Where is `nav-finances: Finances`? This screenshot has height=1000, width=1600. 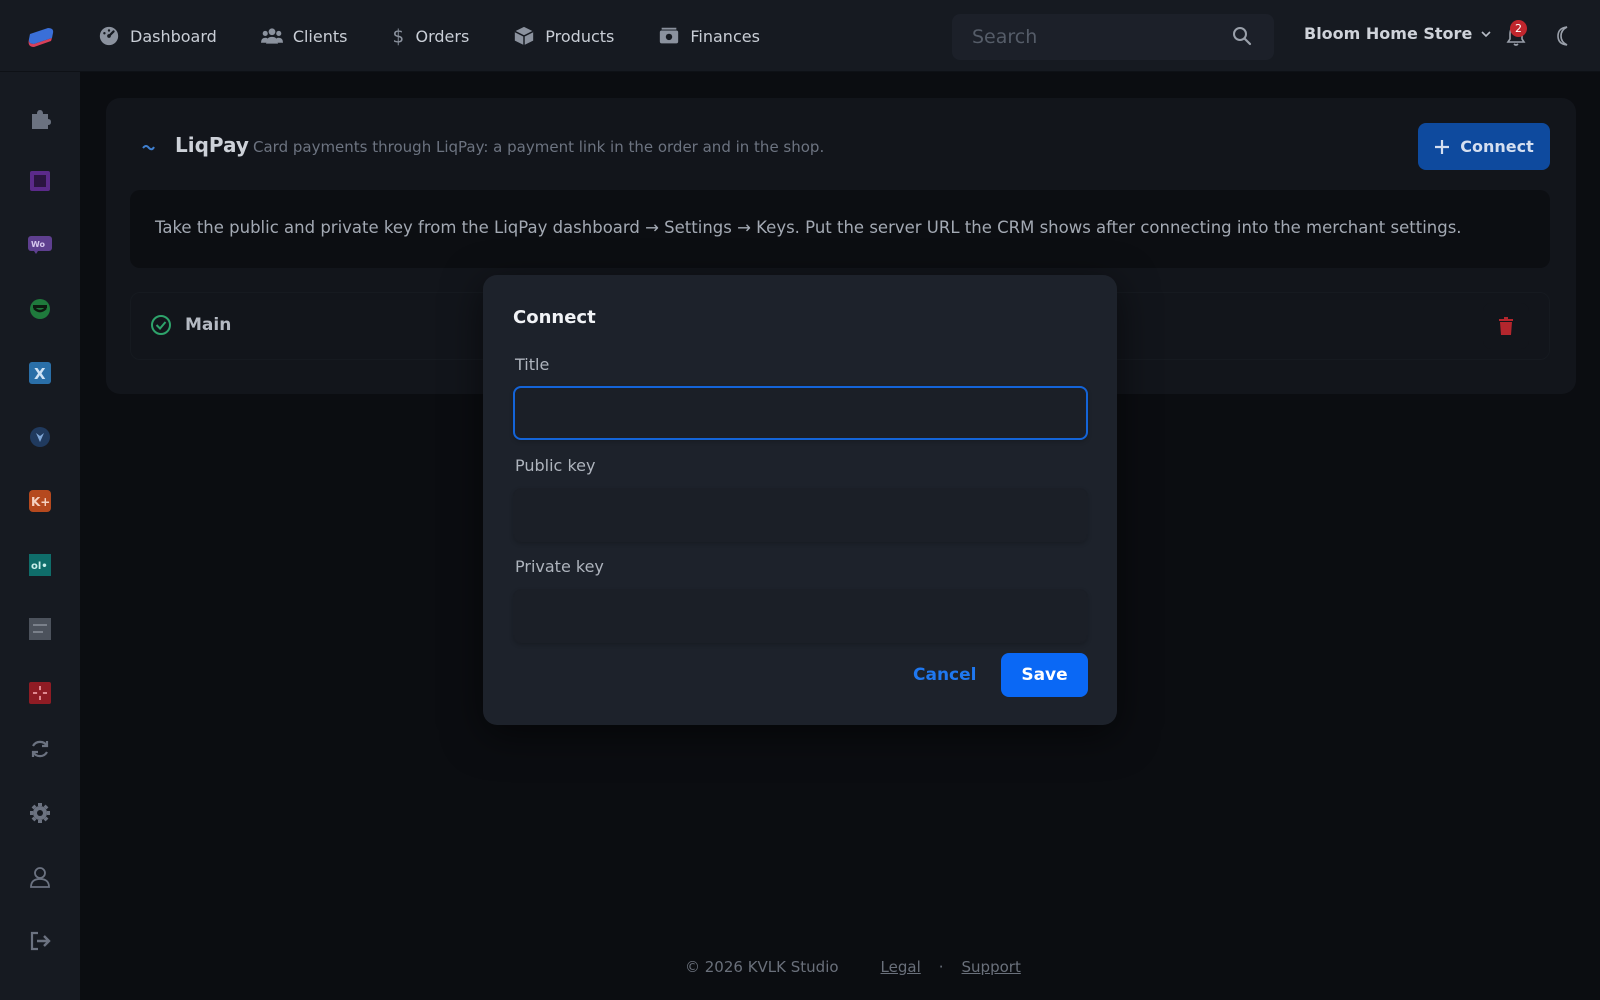
nav-finances: Finances is located at coordinates (709, 36).